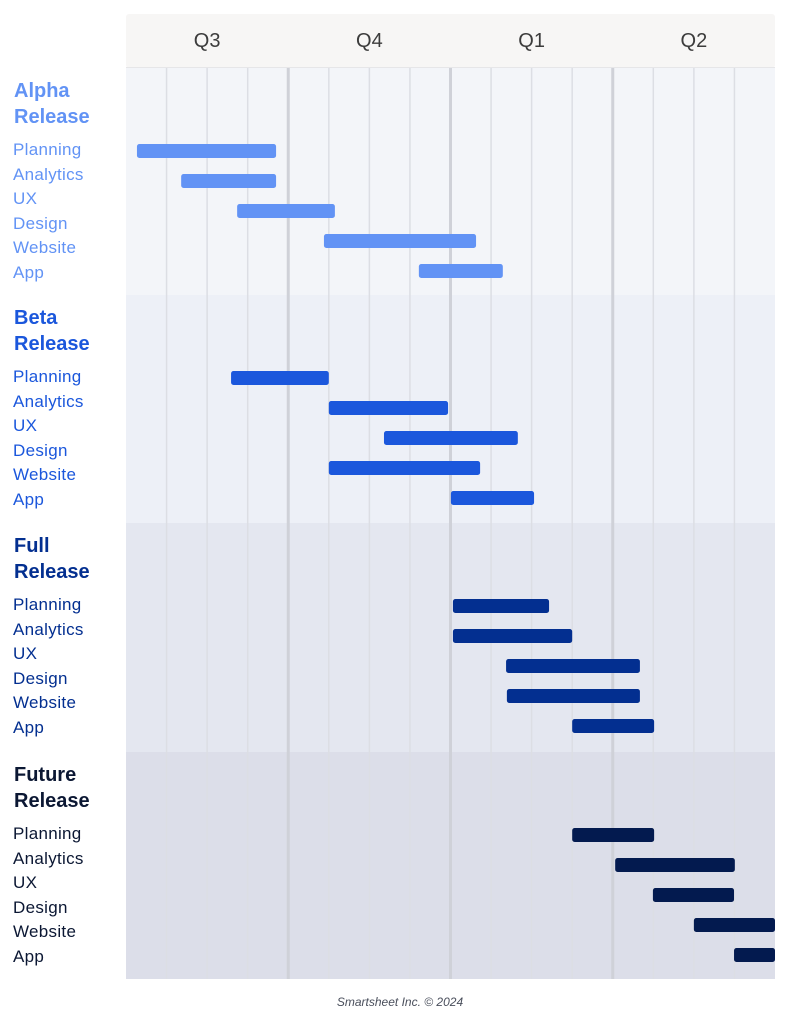  I want to click on footer-credit: Smartsheet Inc. © 2024, so click(400, 1002).